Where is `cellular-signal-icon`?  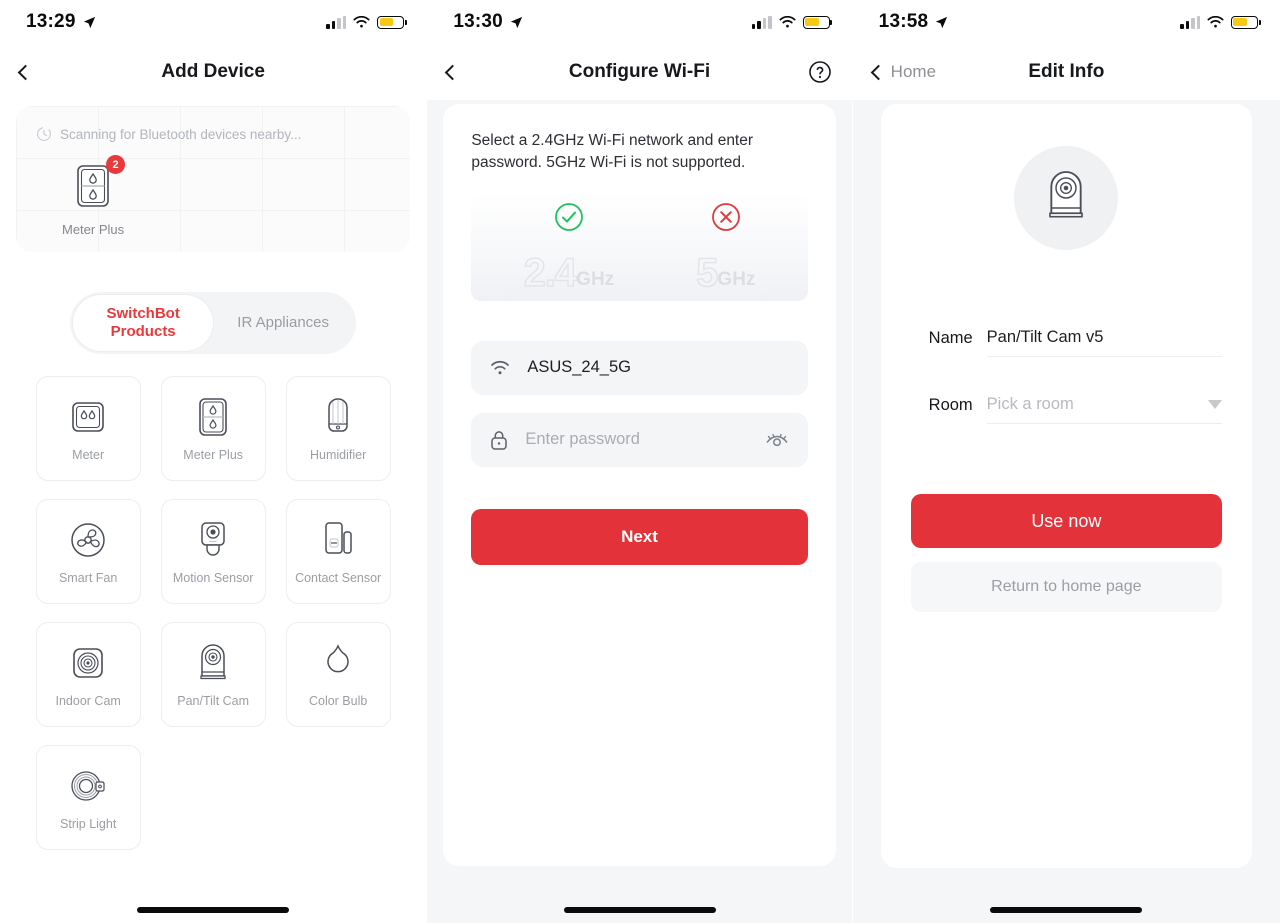
cellular-signal-icon is located at coordinates (336, 22).